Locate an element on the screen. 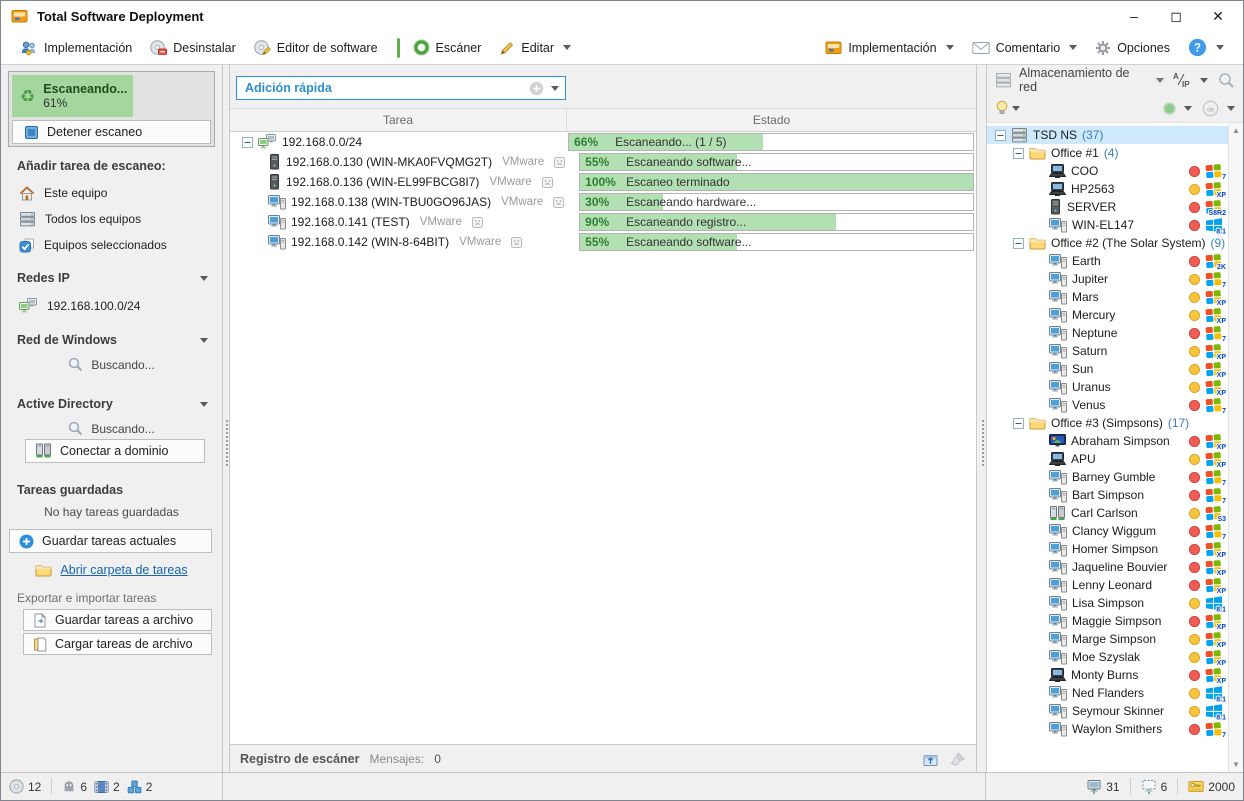 Image resolution: width=1244 pixels, height=801 pixels. ip-network-item: 192.168.100.0/24 is located at coordinates (111, 306).